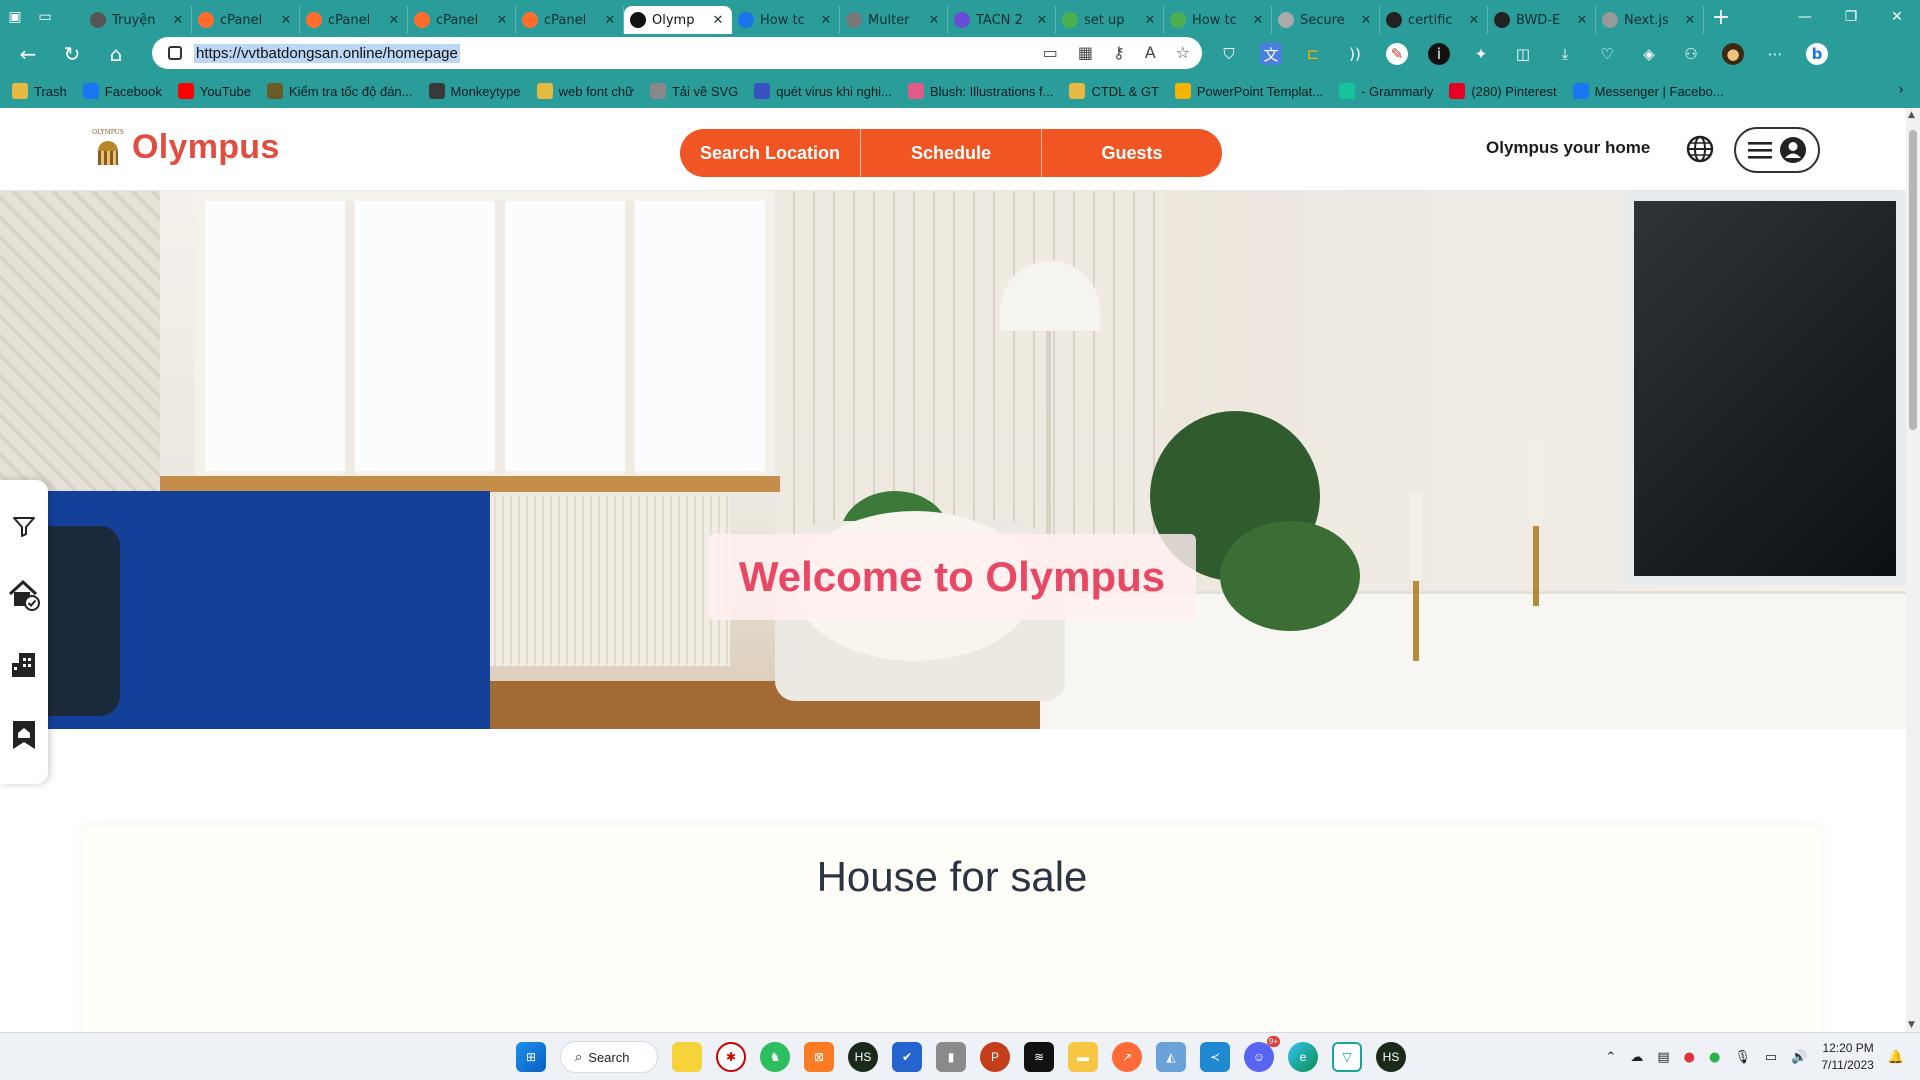 The image size is (1920, 1080). I want to click on translate-extension-icon: 文, so click(1271, 54).